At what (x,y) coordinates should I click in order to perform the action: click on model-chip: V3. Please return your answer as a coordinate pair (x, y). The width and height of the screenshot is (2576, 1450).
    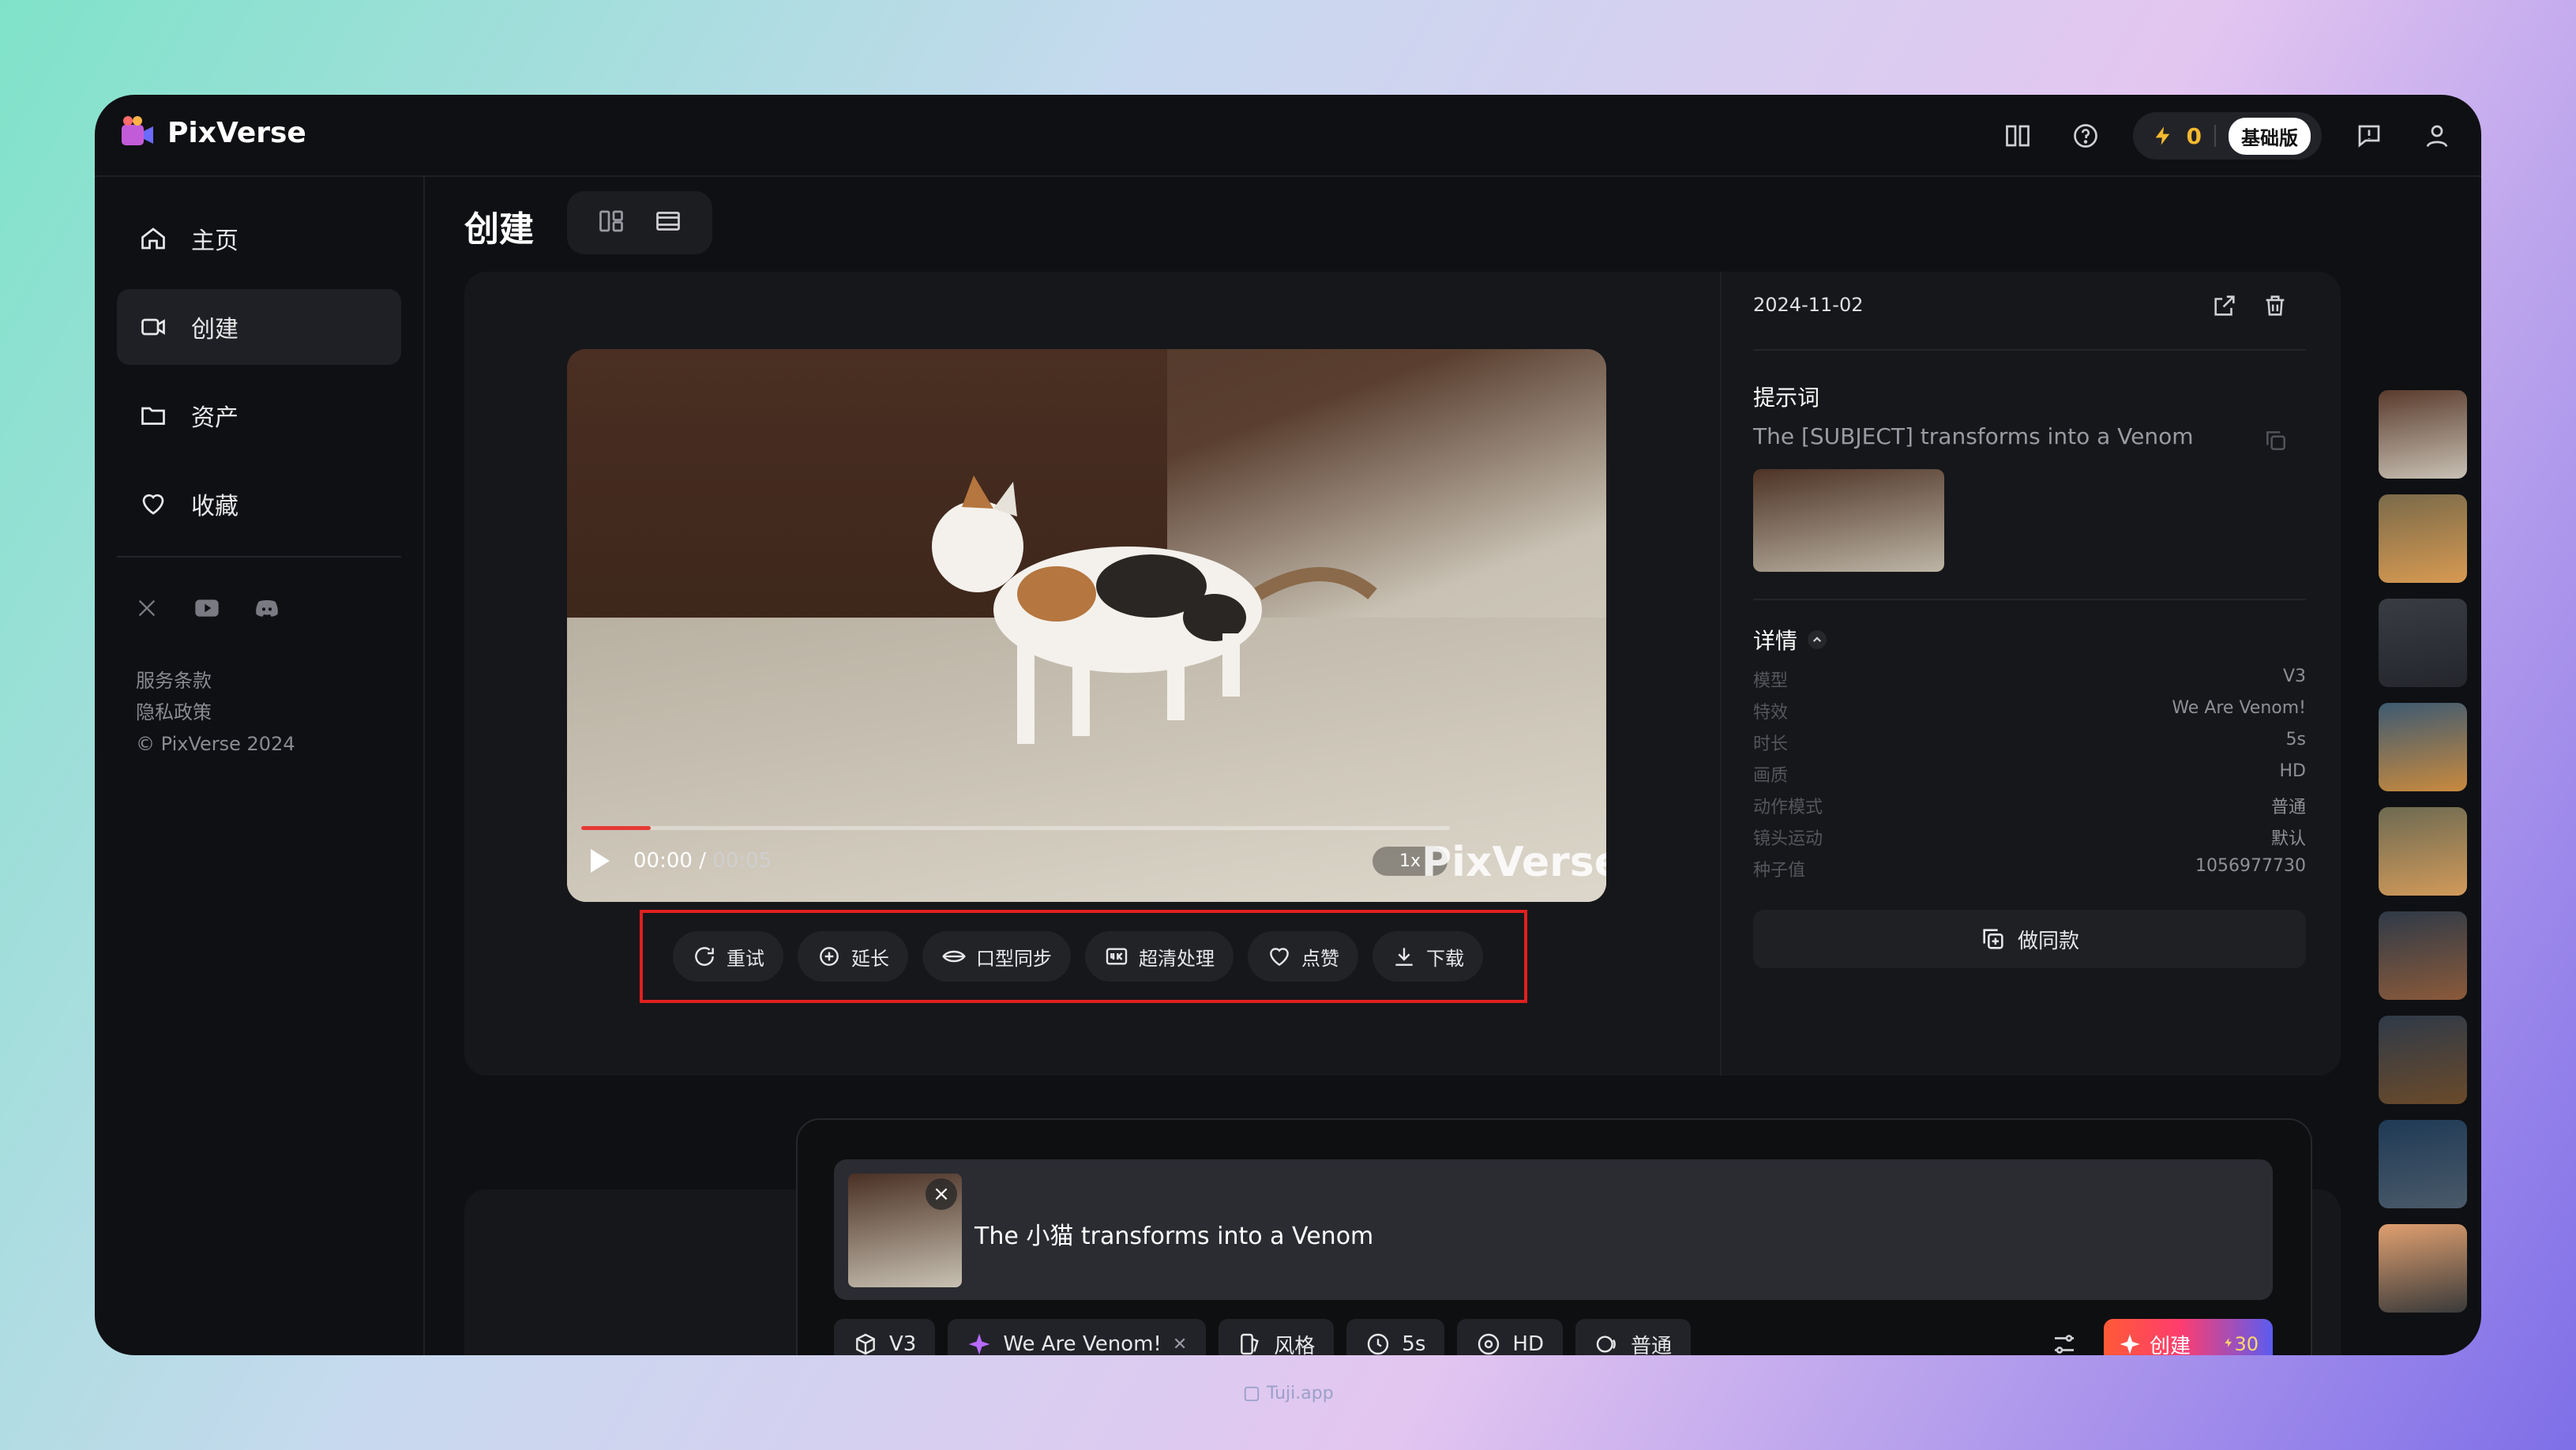
    Looking at the image, I should click on (885, 1337).